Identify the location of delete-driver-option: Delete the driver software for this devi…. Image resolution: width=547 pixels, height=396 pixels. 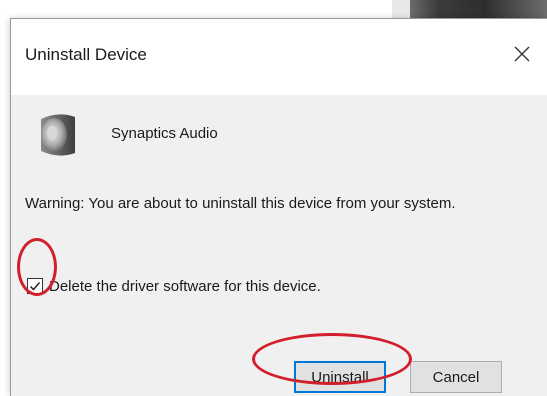
(173, 286).